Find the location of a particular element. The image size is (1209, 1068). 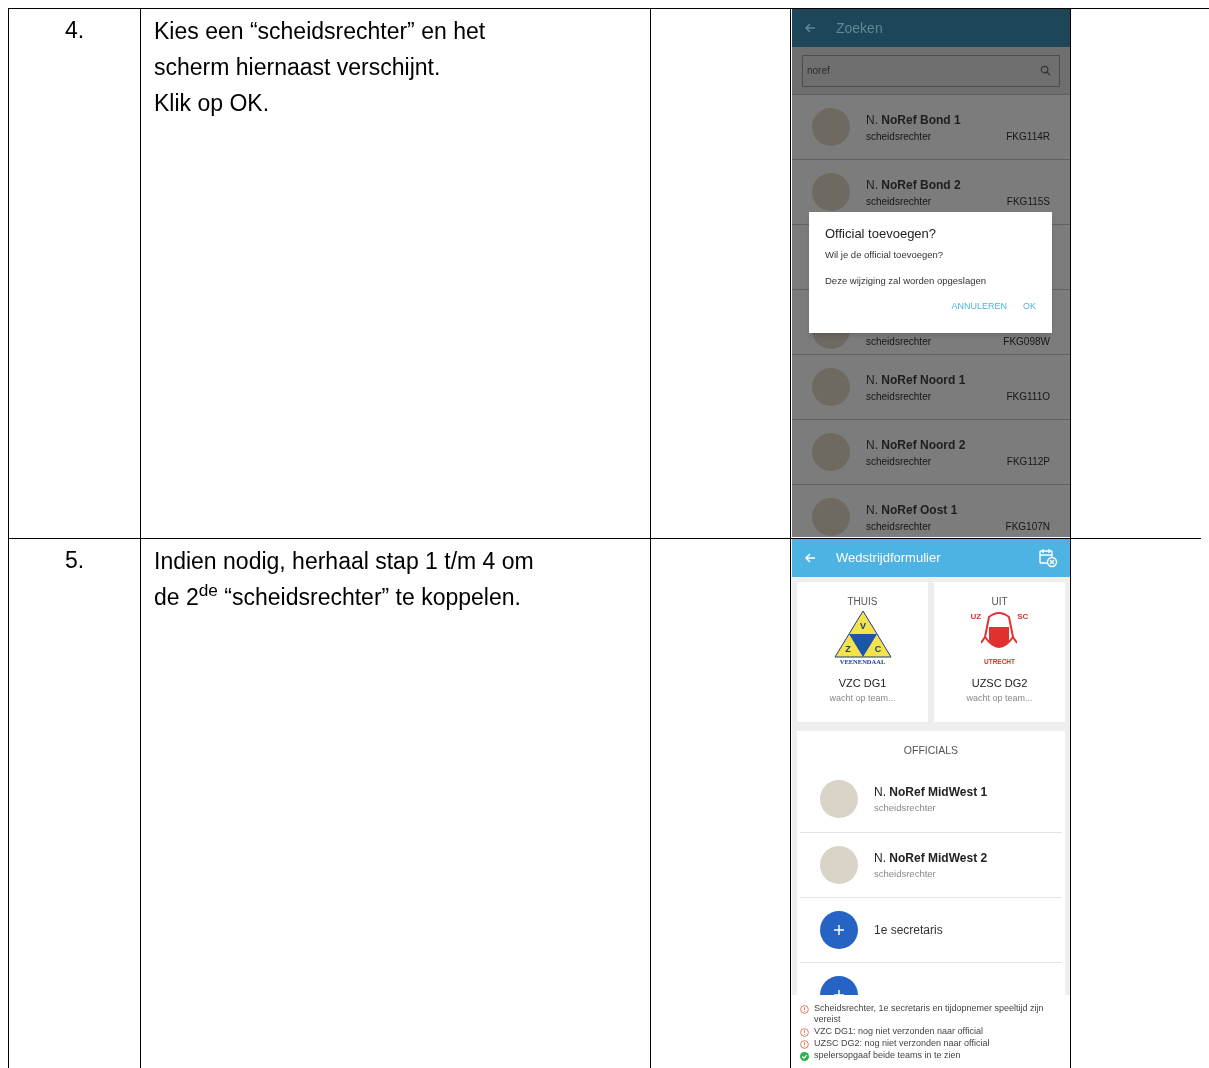

result-row: N. NoRef Bond 1 scheidsrechter FKG114R is located at coordinates (931, 126).